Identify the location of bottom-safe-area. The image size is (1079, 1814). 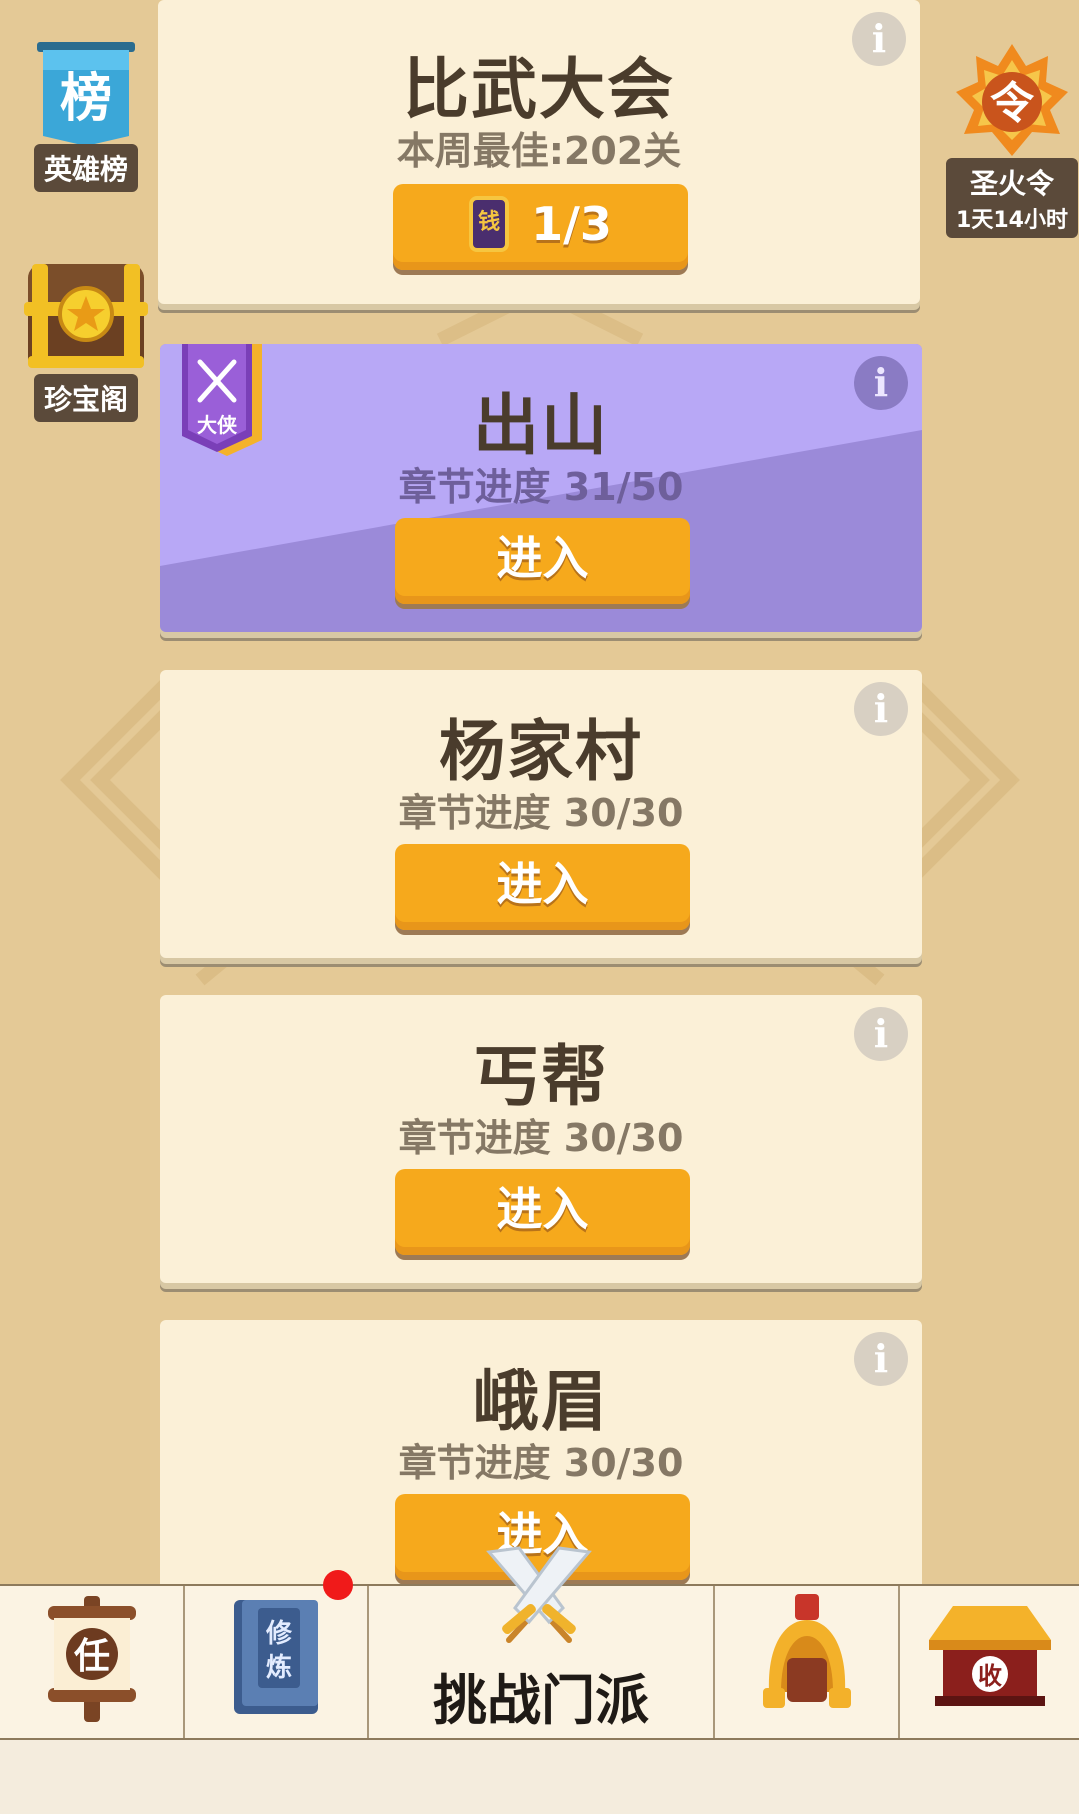
(539, 1777).